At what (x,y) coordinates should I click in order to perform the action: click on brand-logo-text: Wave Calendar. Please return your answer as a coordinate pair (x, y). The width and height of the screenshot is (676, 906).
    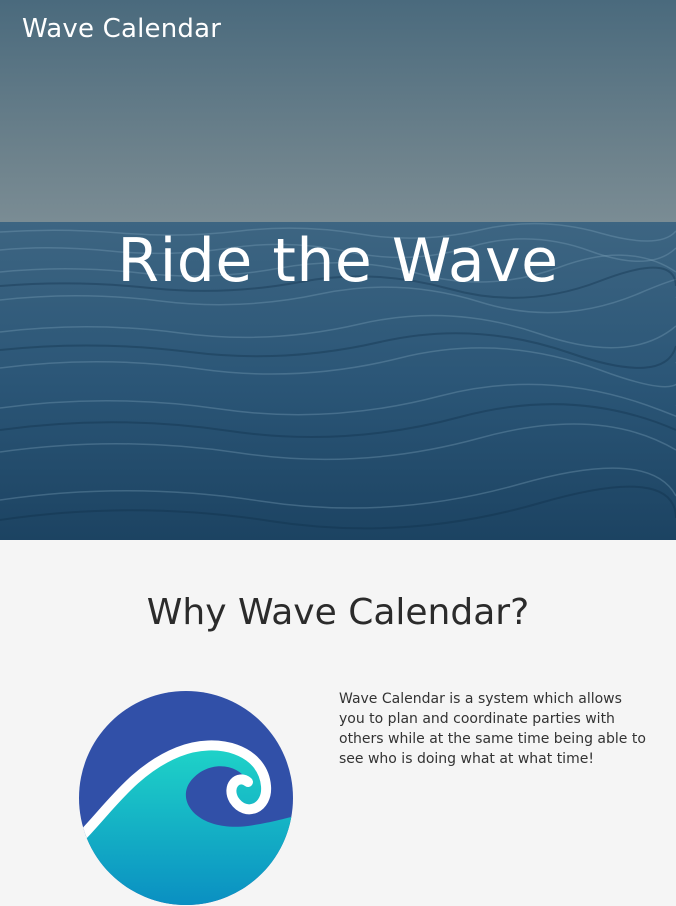
    Looking at the image, I should click on (121, 29).